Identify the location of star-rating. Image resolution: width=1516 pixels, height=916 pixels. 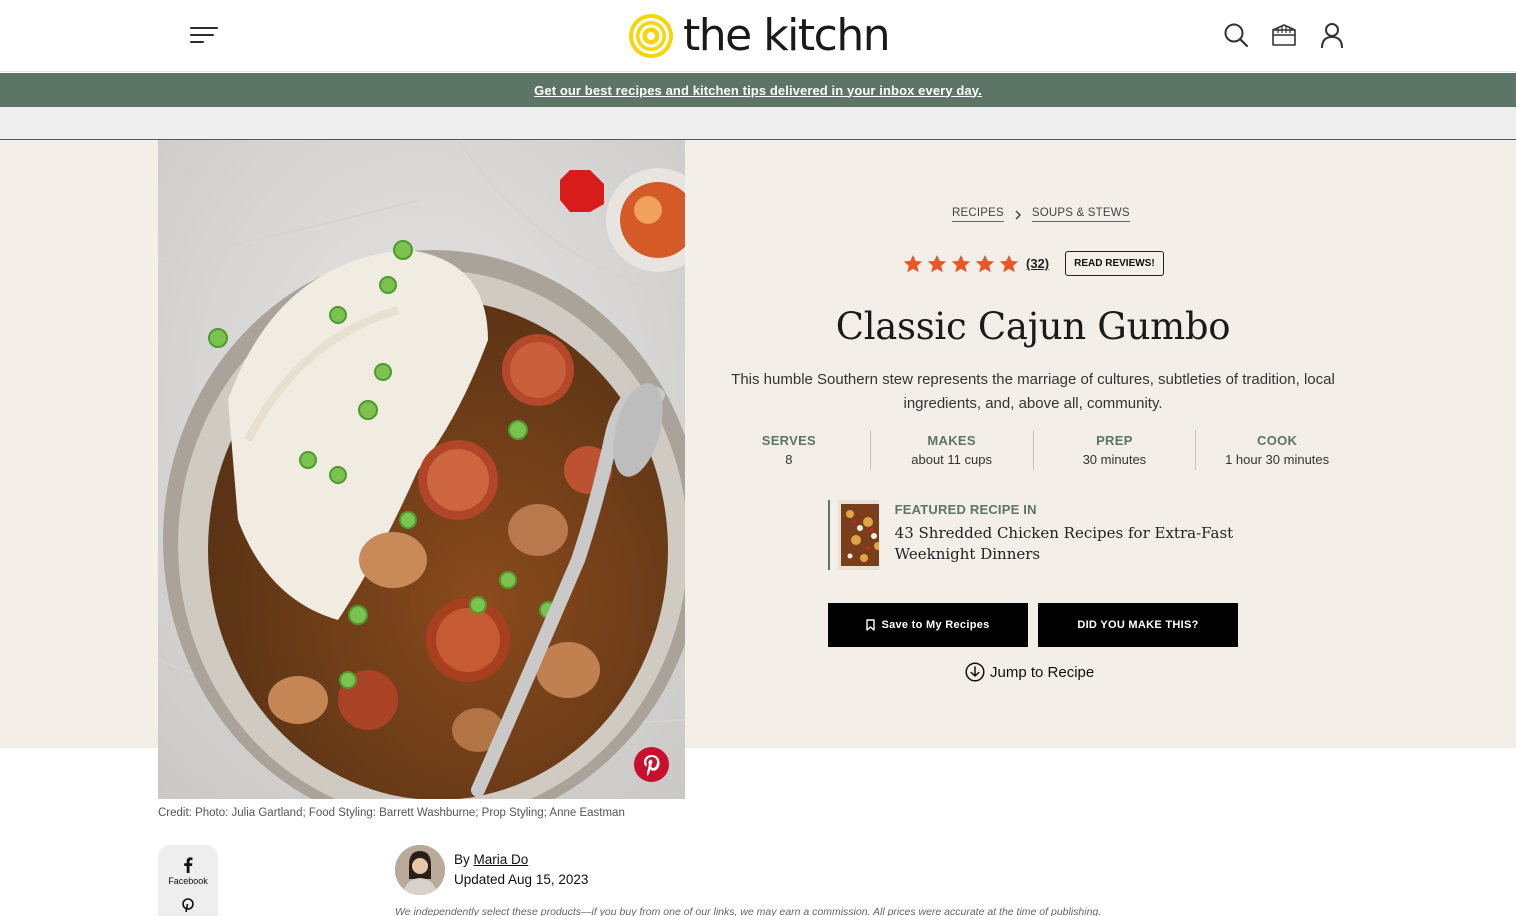
(961, 264).